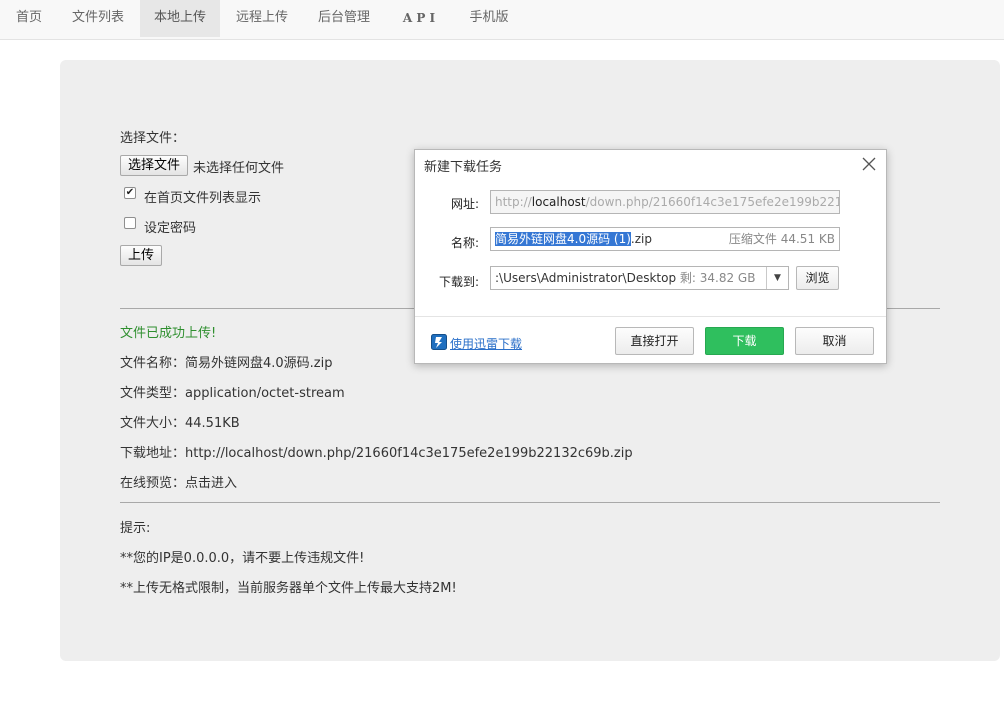  What do you see at coordinates (344, 18) in the screenshot?
I see `nav-admin: 后台管理` at bounding box center [344, 18].